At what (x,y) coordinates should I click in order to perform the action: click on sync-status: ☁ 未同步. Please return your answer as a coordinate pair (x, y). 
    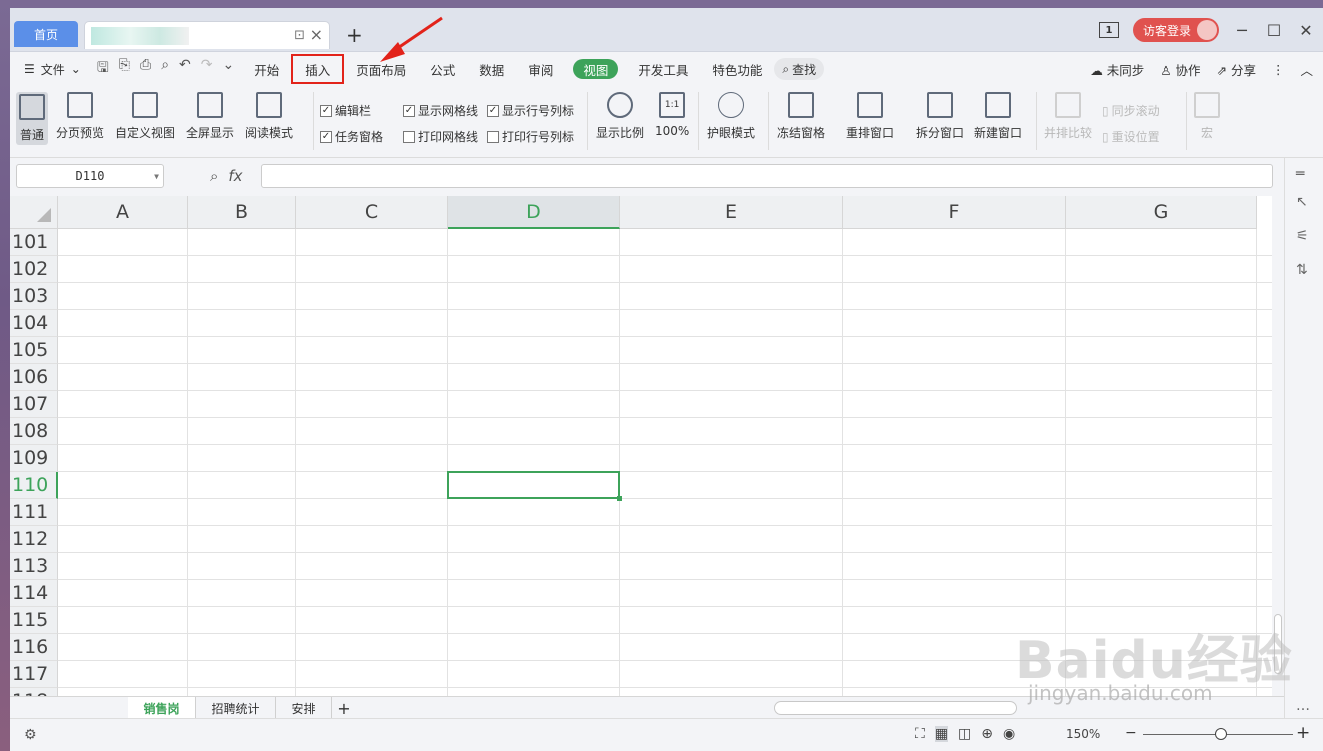
    Looking at the image, I should click on (1117, 69).